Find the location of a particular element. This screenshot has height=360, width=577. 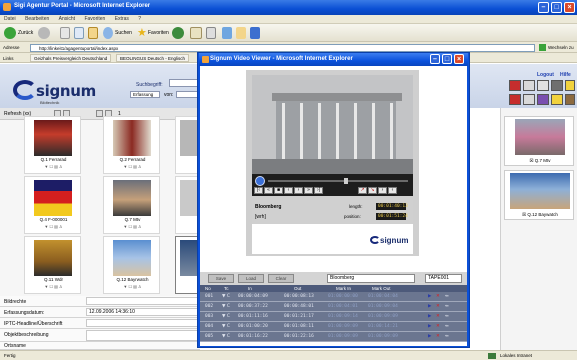

date-type-select: Erfassung is located at coordinates (145, 94).